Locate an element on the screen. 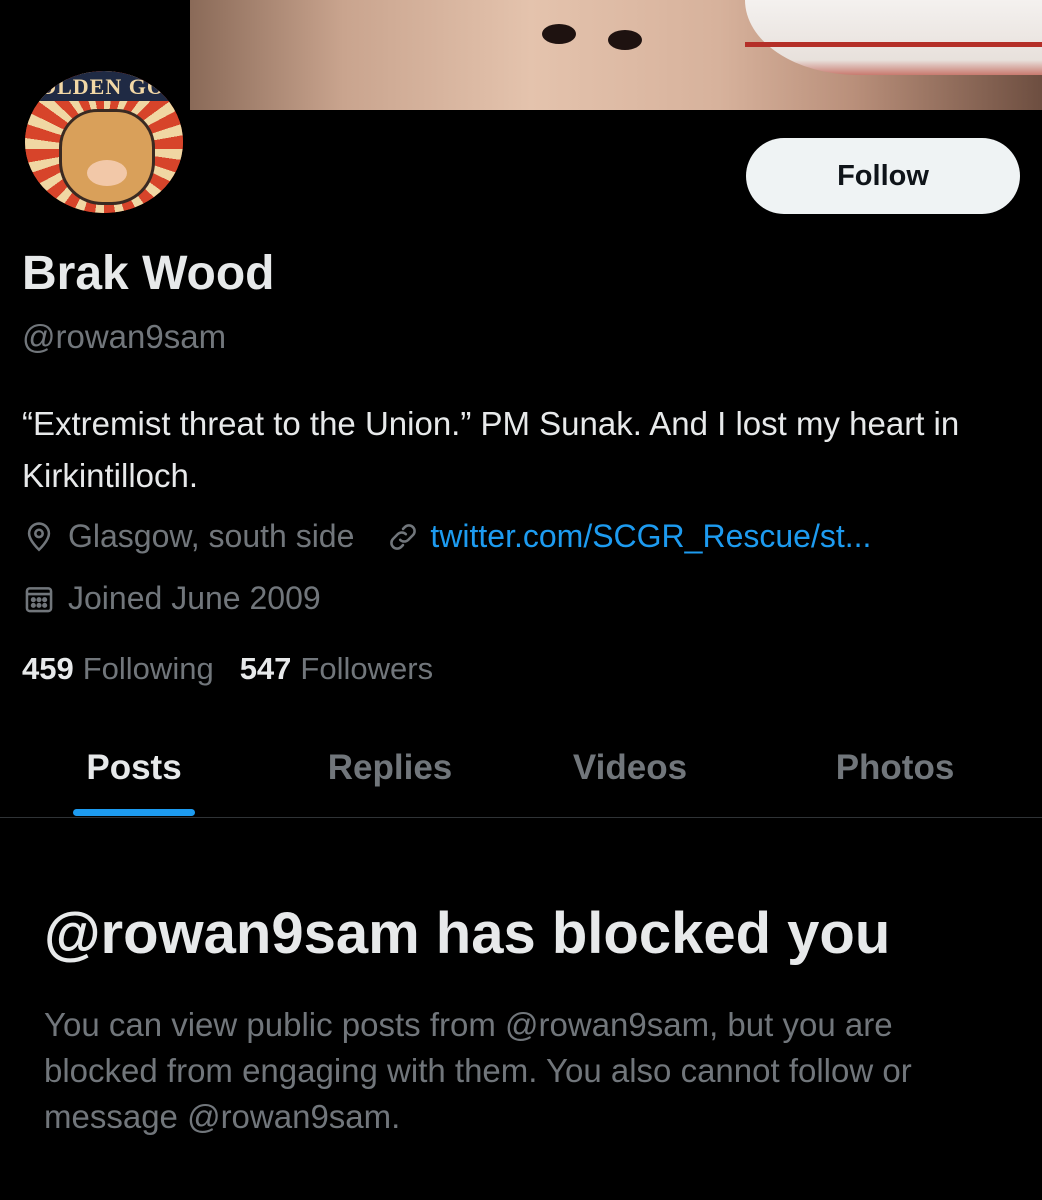 Image resolution: width=1042 pixels, height=1200 pixels. following-label: Following is located at coordinates (148, 668).